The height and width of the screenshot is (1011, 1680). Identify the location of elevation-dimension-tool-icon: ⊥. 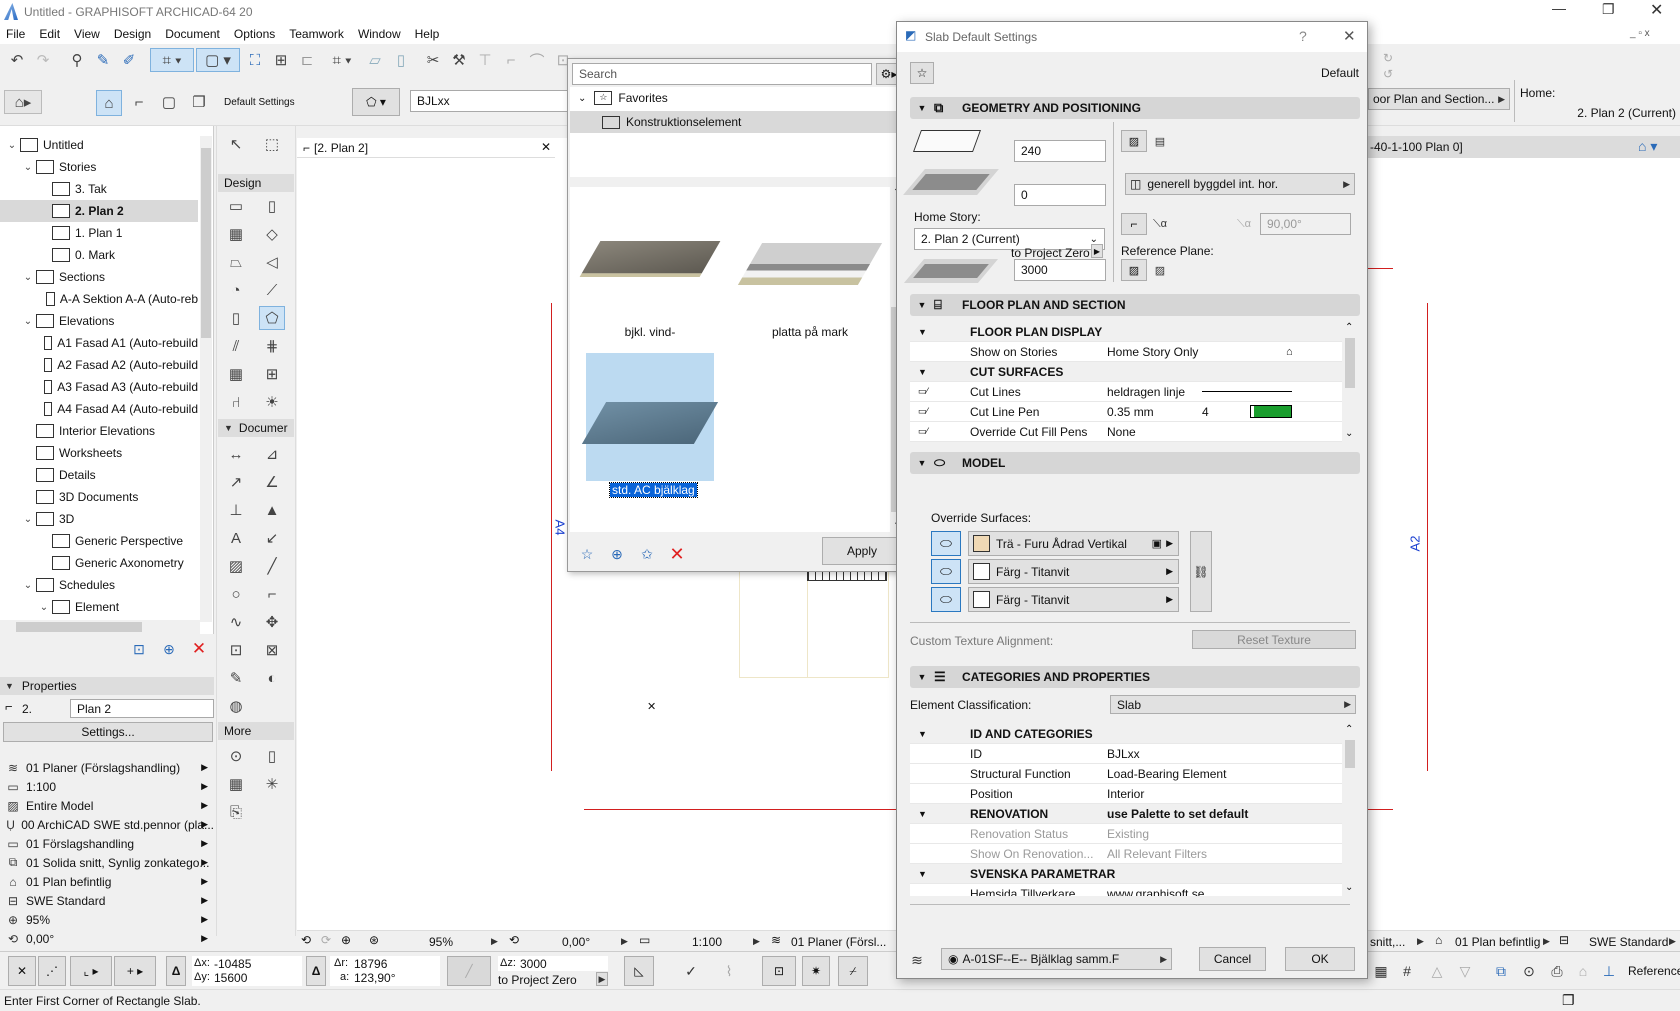
(236, 510).